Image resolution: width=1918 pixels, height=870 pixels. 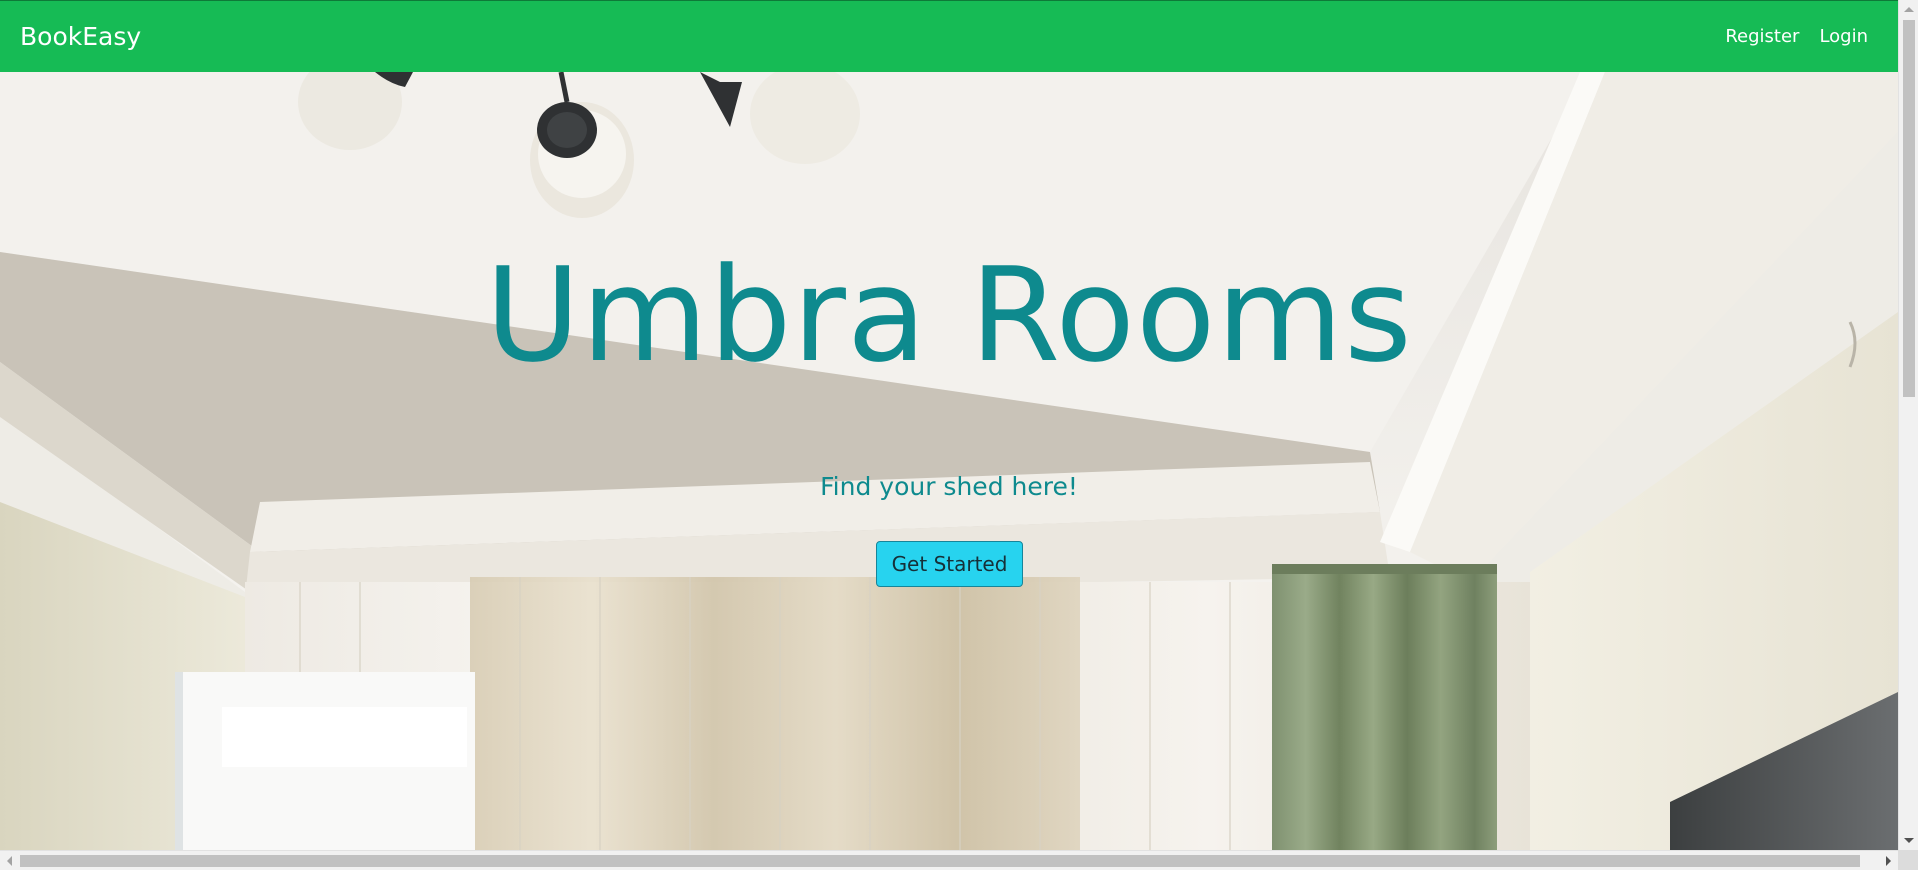 I want to click on top-navbar: BookEasy Register Login, so click(x=949, y=36).